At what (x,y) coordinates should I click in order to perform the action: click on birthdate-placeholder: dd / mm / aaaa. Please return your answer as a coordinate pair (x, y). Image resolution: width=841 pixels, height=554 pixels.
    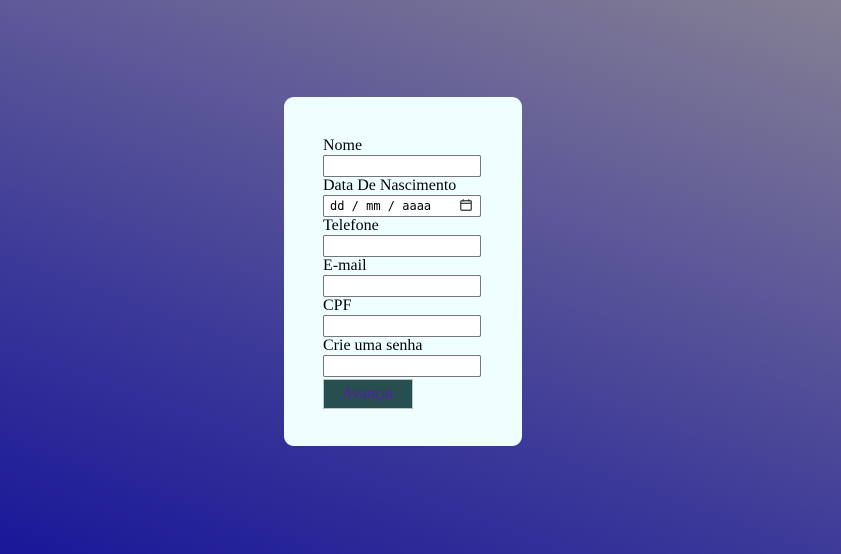
    Looking at the image, I should click on (381, 206).